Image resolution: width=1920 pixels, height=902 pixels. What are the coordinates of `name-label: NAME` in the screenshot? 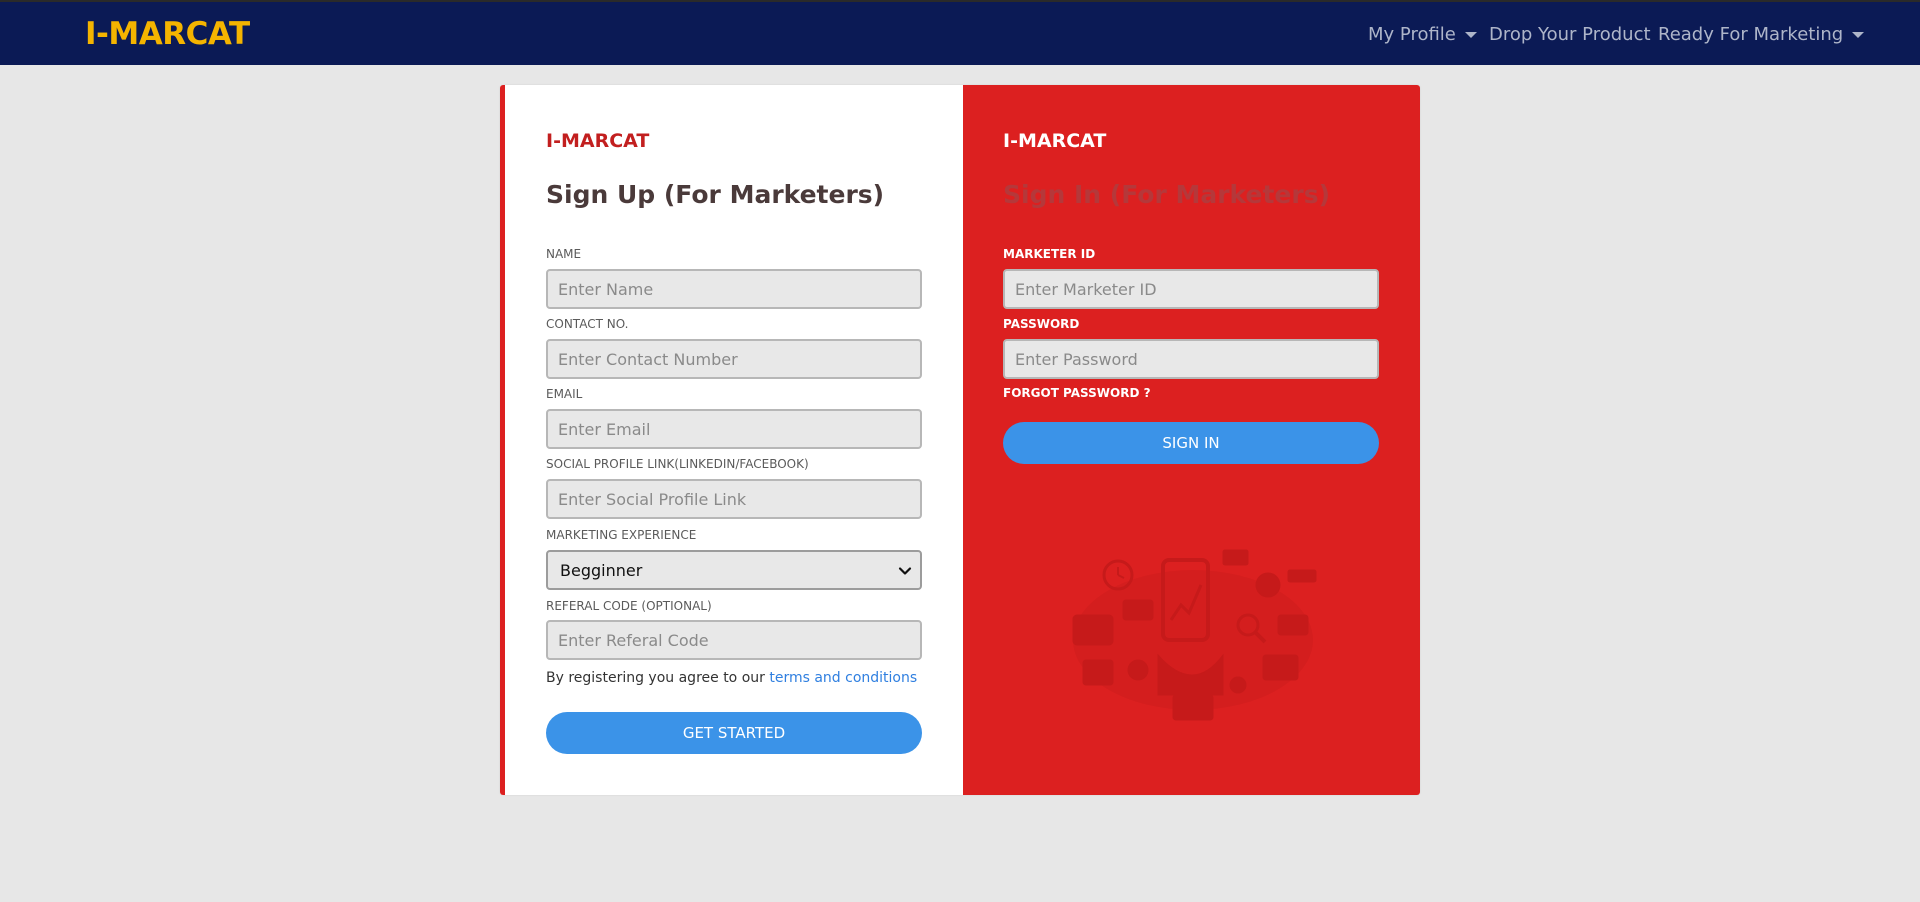 It's located at (564, 254).